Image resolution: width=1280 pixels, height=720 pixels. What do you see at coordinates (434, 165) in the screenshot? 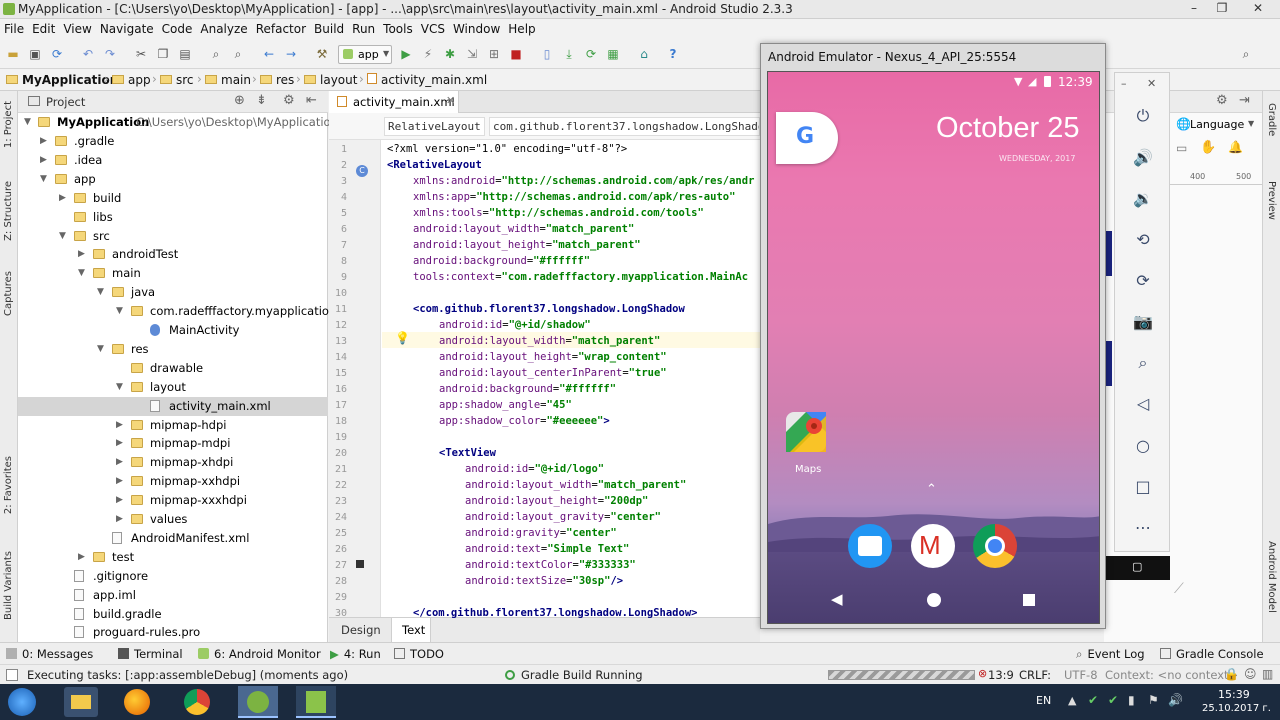
I see `code-line: <RelativeLayout` at bounding box center [434, 165].